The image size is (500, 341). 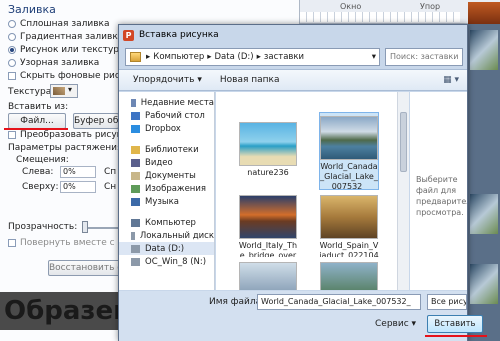 I want to click on organize-menu: Упорядочить ▾, so click(x=167, y=80).